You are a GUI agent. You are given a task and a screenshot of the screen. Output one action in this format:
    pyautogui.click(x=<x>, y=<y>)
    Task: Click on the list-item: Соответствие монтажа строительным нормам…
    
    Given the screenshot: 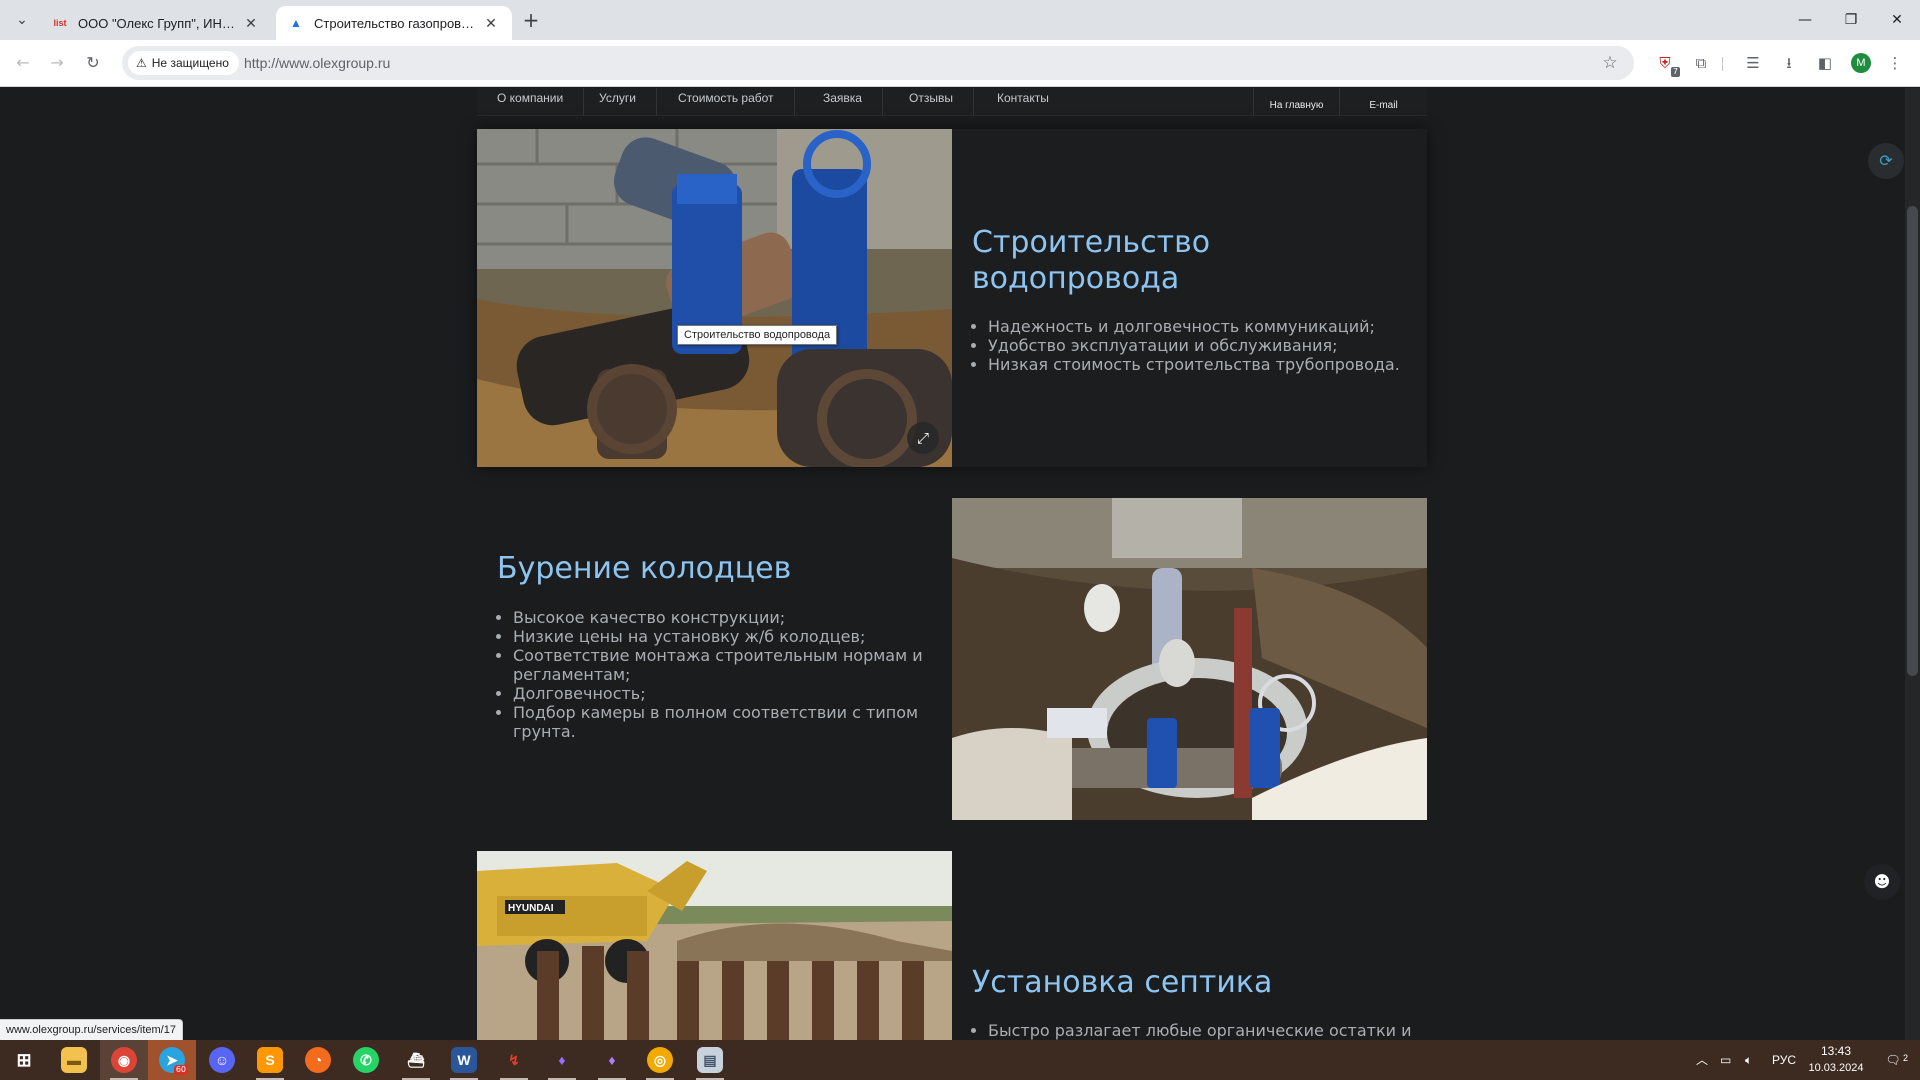 What is the action you would take?
    pyautogui.click(x=725, y=665)
    